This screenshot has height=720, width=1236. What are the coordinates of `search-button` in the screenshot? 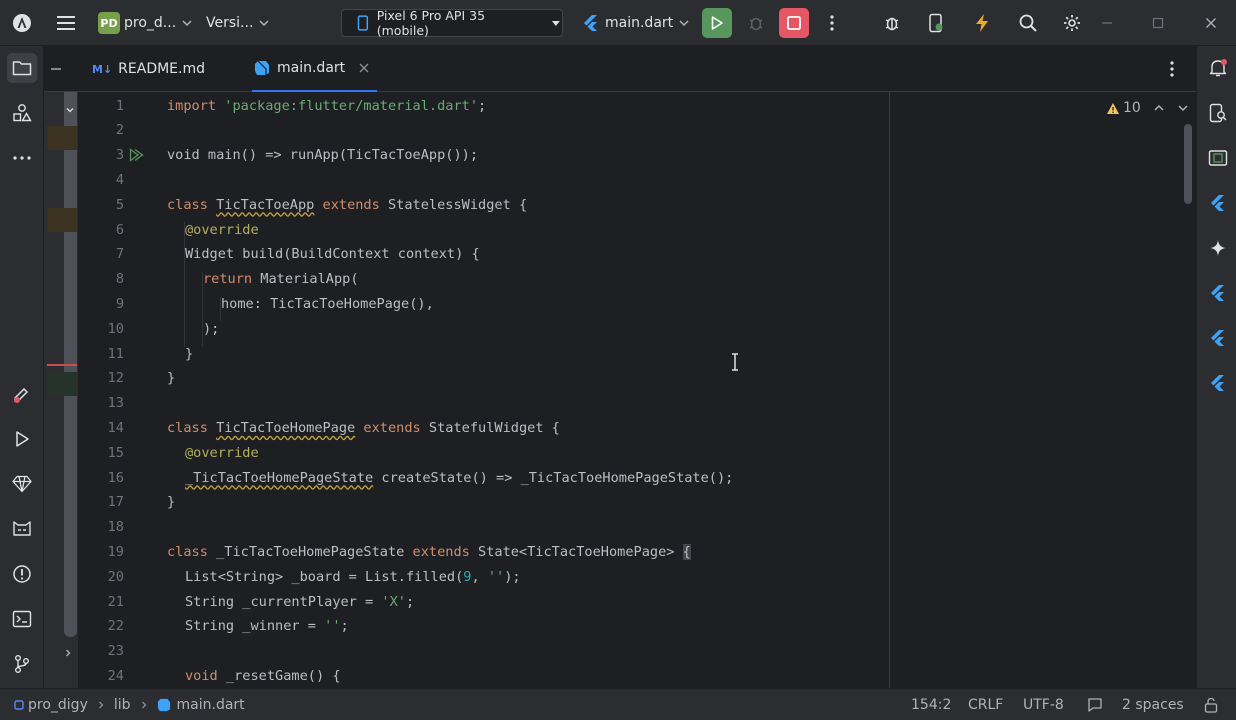 It's located at (1028, 23).